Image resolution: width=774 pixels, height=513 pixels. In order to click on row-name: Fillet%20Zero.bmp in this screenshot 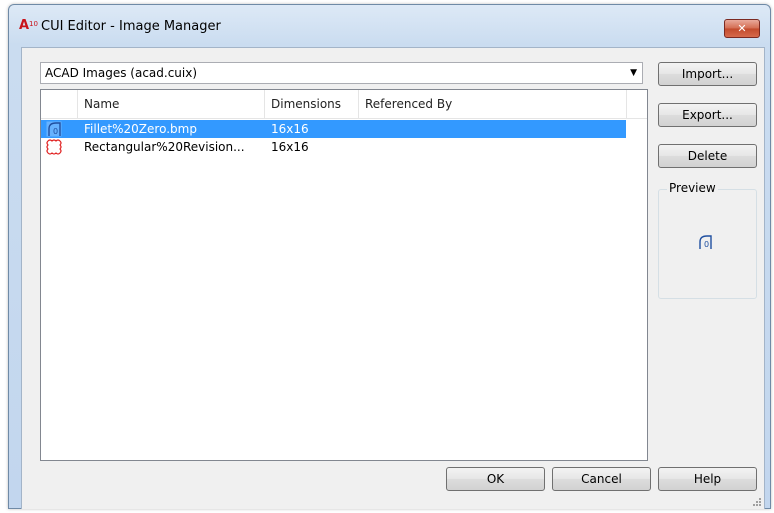, I will do `click(140, 129)`.